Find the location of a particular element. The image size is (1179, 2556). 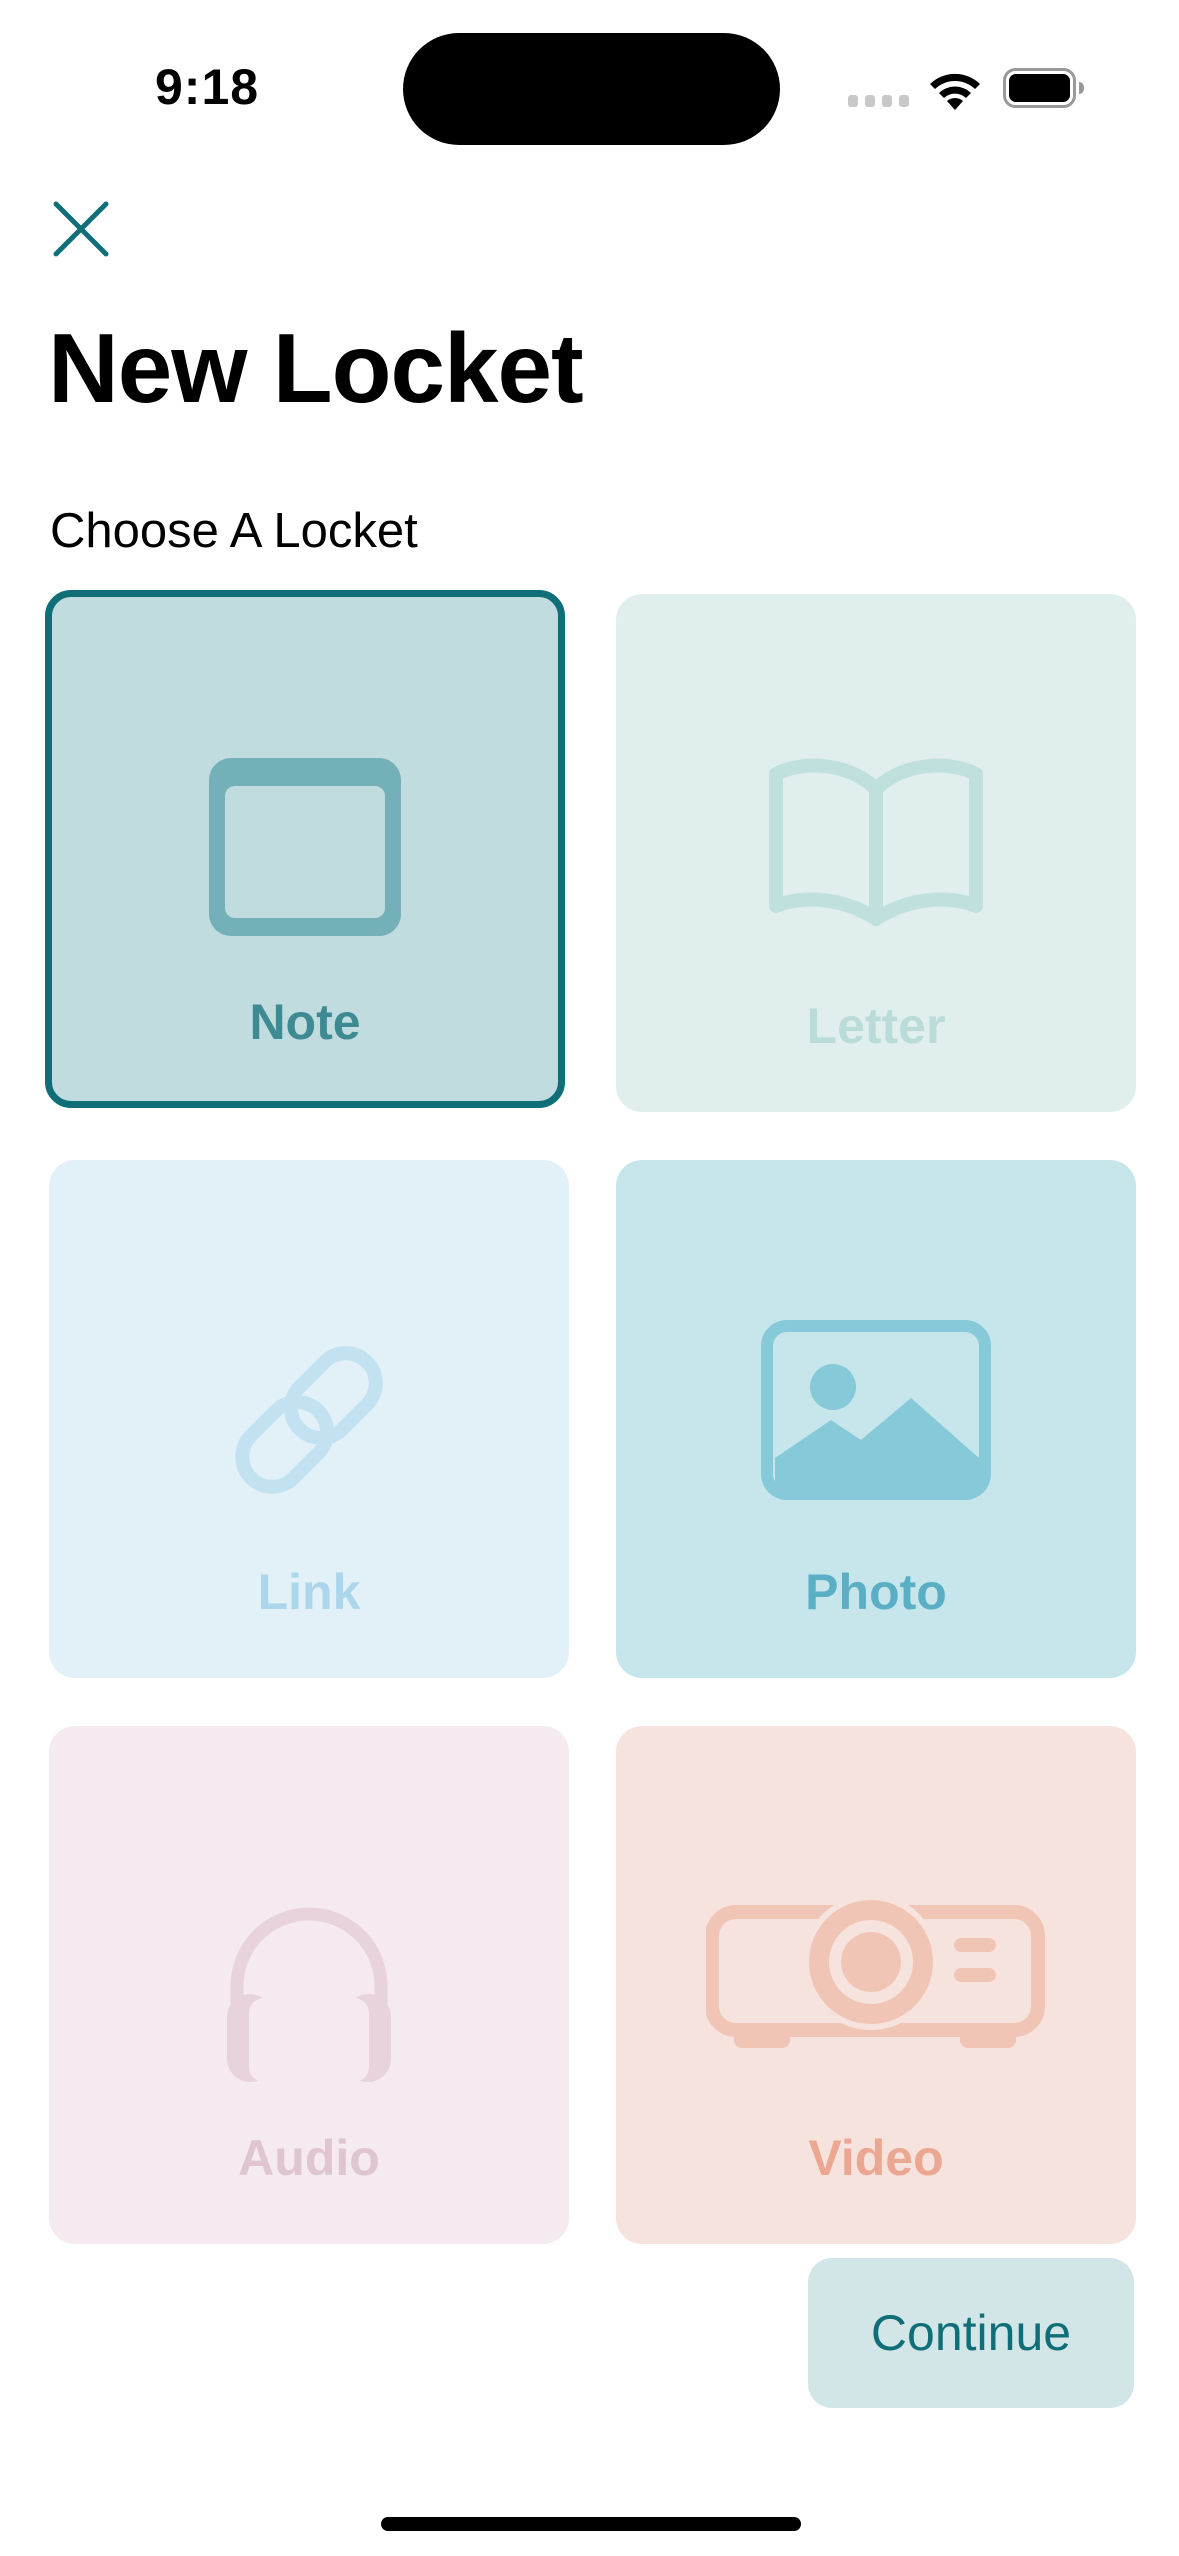

locket-option-label: Video is located at coordinates (876, 2158).